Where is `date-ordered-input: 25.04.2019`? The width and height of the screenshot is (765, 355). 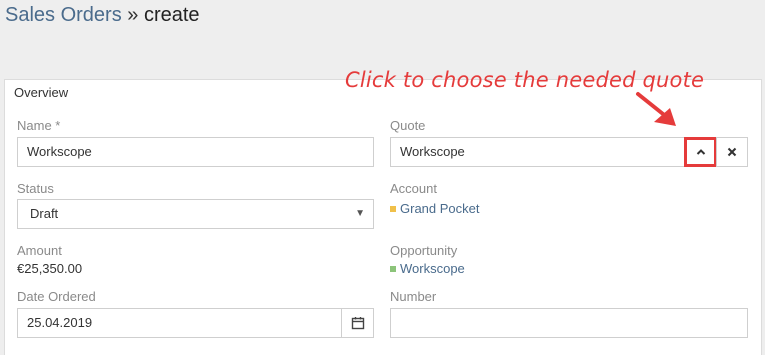 date-ordered-input: 25.04.2019 is located at coordinates (179, 323).